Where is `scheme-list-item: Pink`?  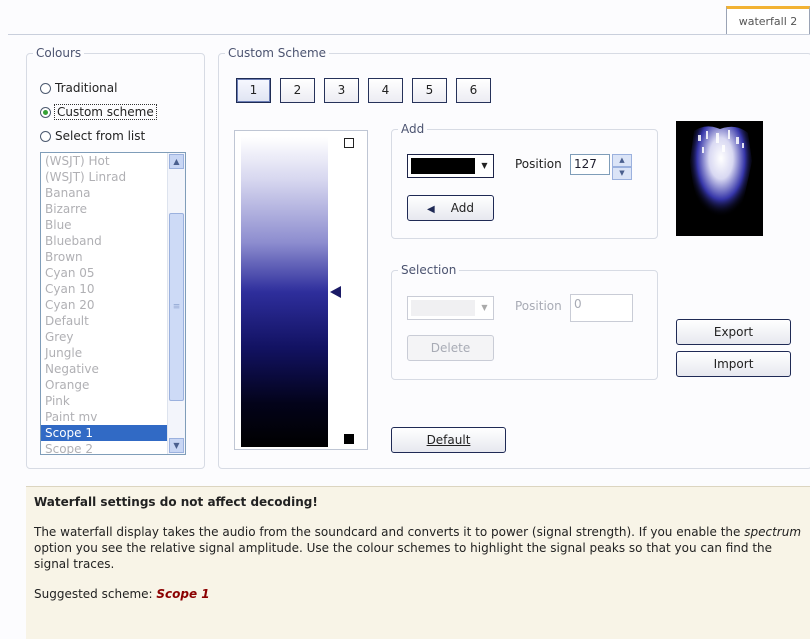 scheme-list-item: Pink is located at coordinates (113, 401).